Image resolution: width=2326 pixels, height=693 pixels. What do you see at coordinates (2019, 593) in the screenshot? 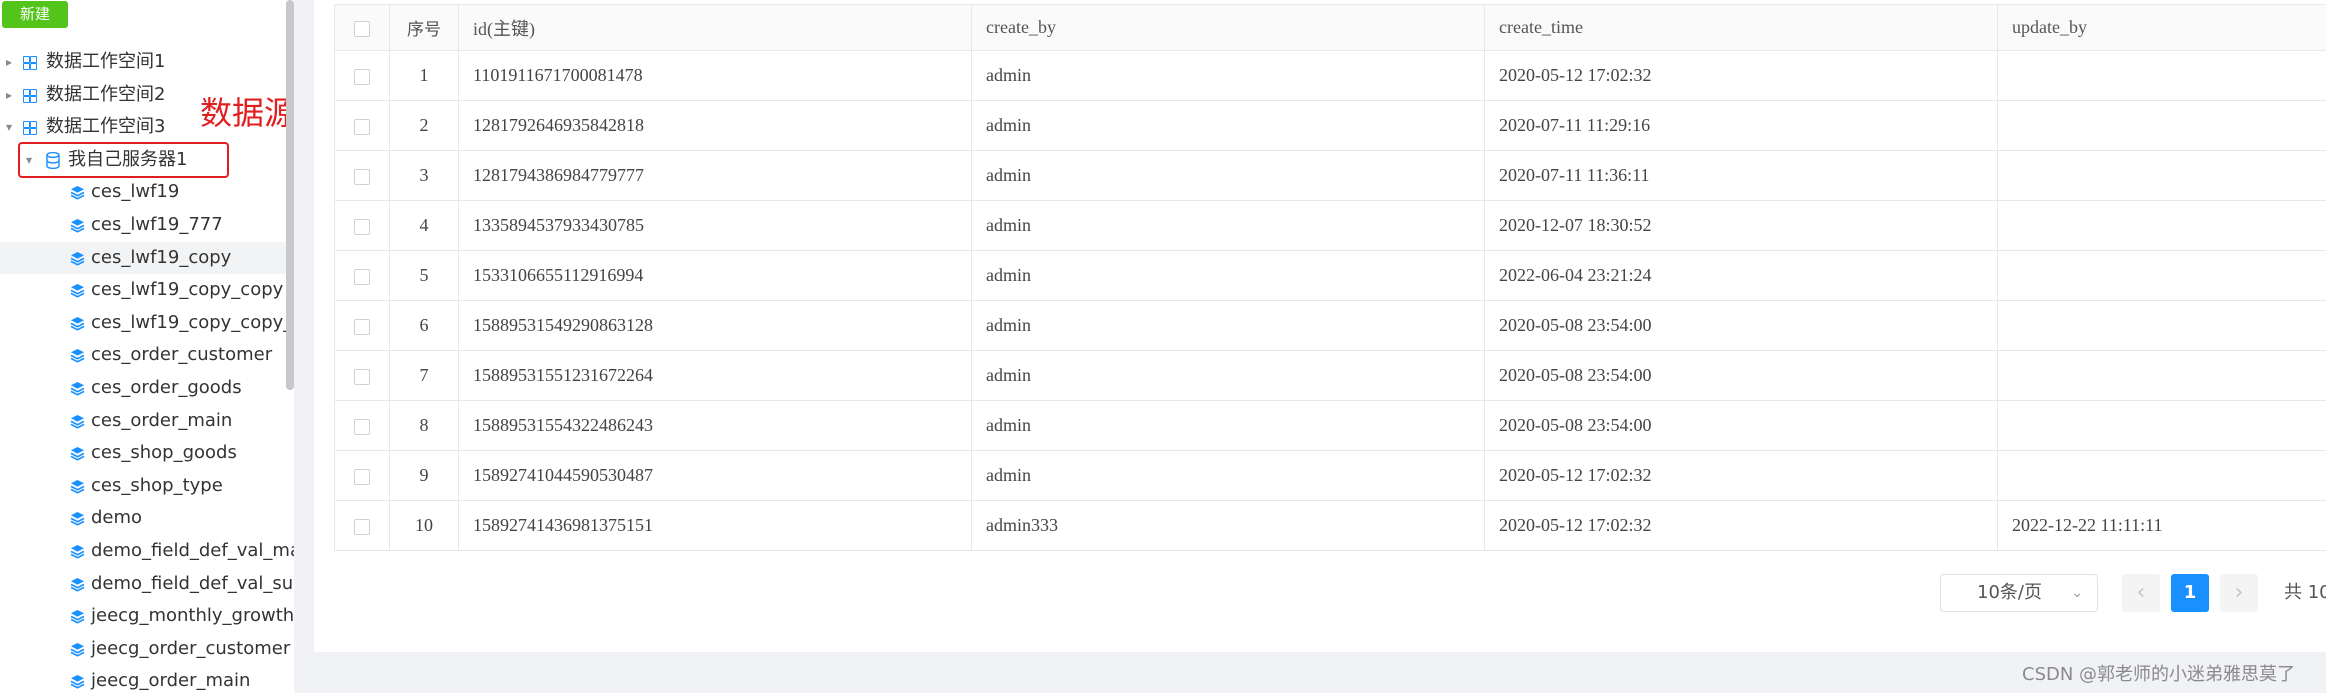
I see `page-size-select: 10条/页 ⌄` at bounding box center [2019, 593].